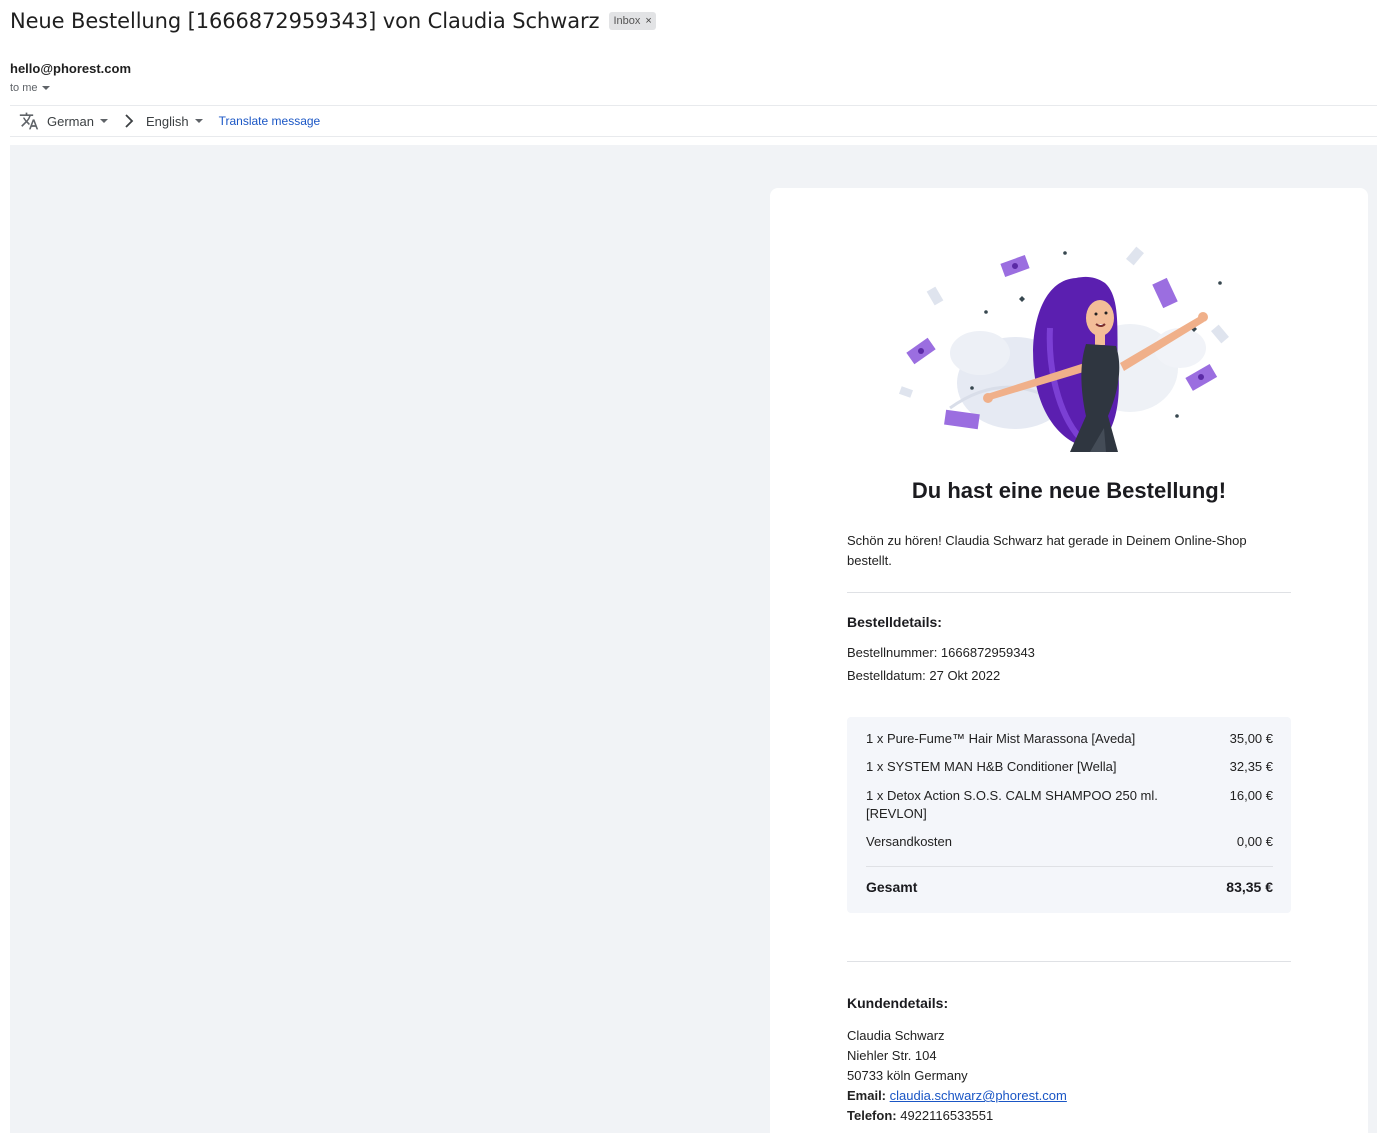  What do you see at coordinates (1063, 349) in the screenshot?
I see `celebration-illustration` at bounding box center [1063, 349].